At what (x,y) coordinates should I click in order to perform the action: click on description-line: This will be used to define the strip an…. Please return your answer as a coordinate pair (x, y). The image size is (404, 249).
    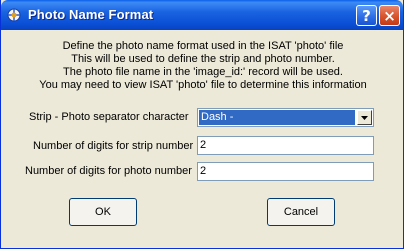
    Looking at the image, I should click on (203, 59).